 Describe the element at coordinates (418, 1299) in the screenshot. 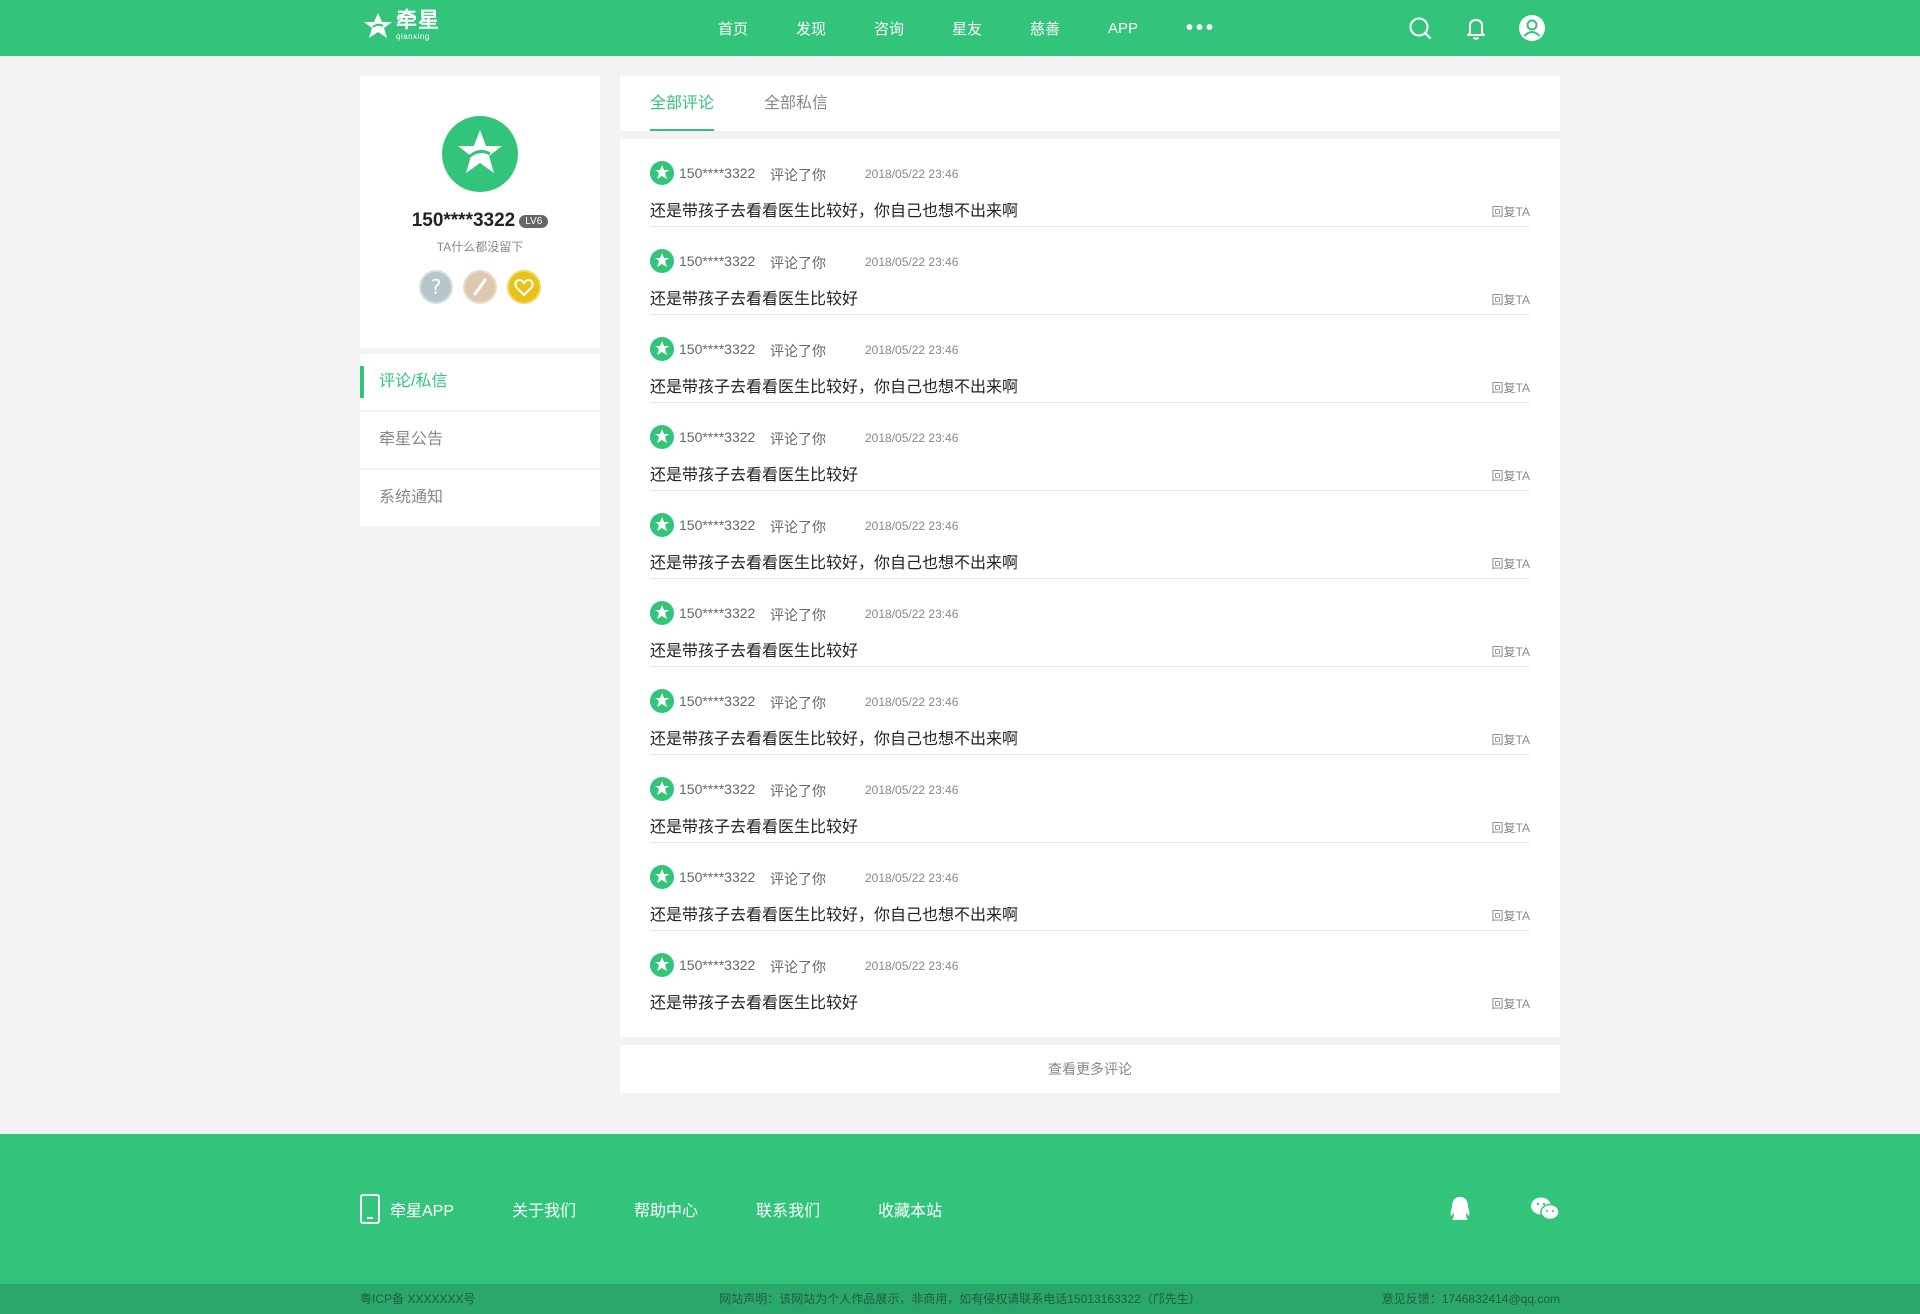

I see `icp-number: 粤ICP备 XXXXXXX号` at that location.